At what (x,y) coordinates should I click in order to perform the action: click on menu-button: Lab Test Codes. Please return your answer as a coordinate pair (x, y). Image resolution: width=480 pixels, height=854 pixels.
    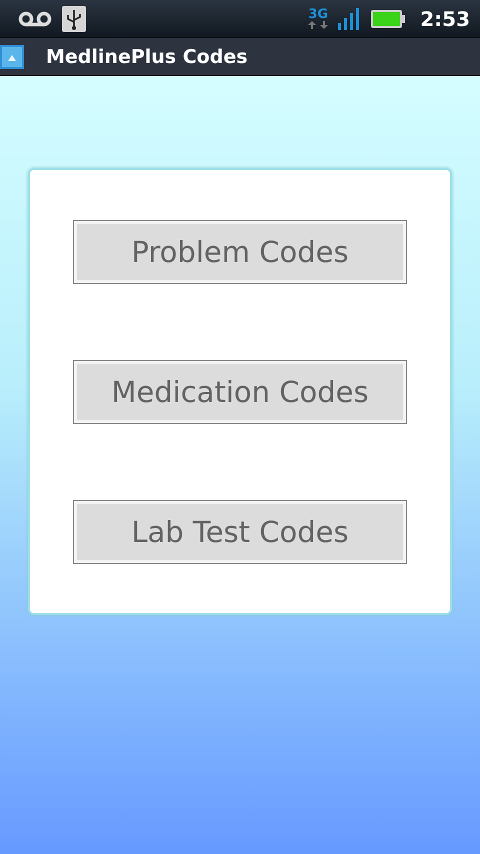
    Looking at the image, I should click on (240, 532).